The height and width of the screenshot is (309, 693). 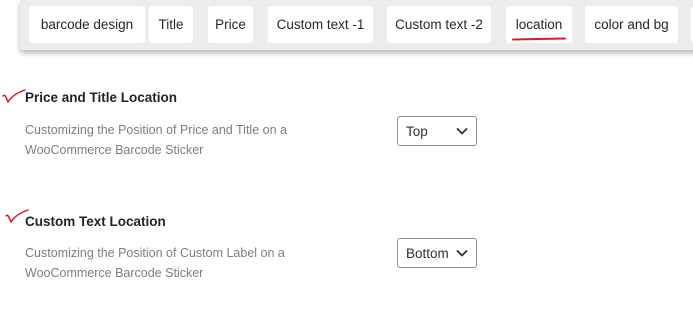 I want to click on tab-label: location, so click(x=539, y=24).